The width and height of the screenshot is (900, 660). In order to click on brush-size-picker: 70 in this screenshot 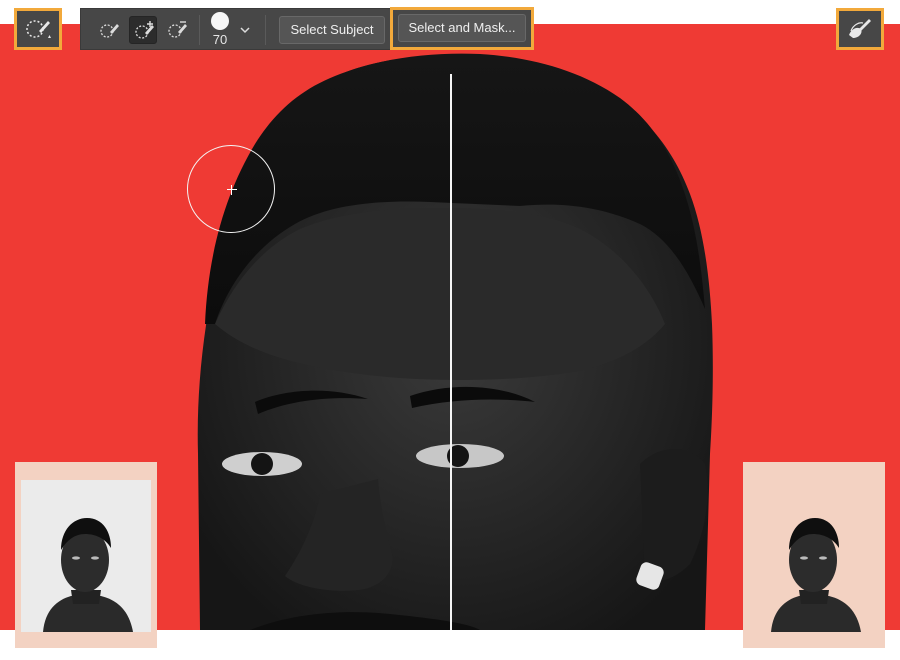, I will do `click(220, 30)`.